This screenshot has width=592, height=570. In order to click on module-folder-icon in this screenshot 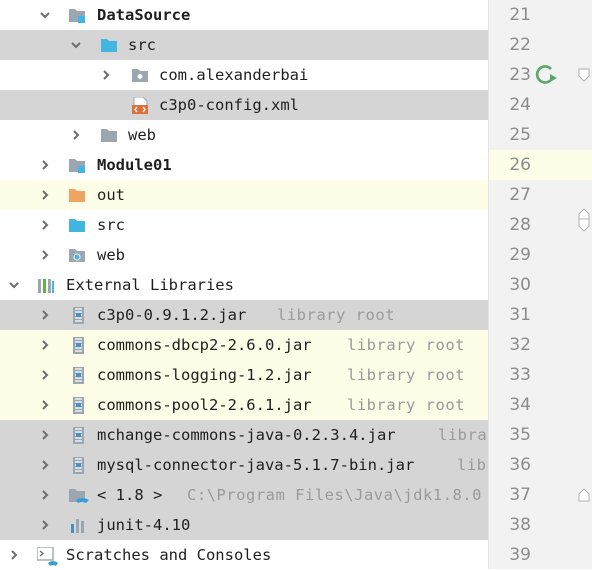, I will do `click(77, 15)`.